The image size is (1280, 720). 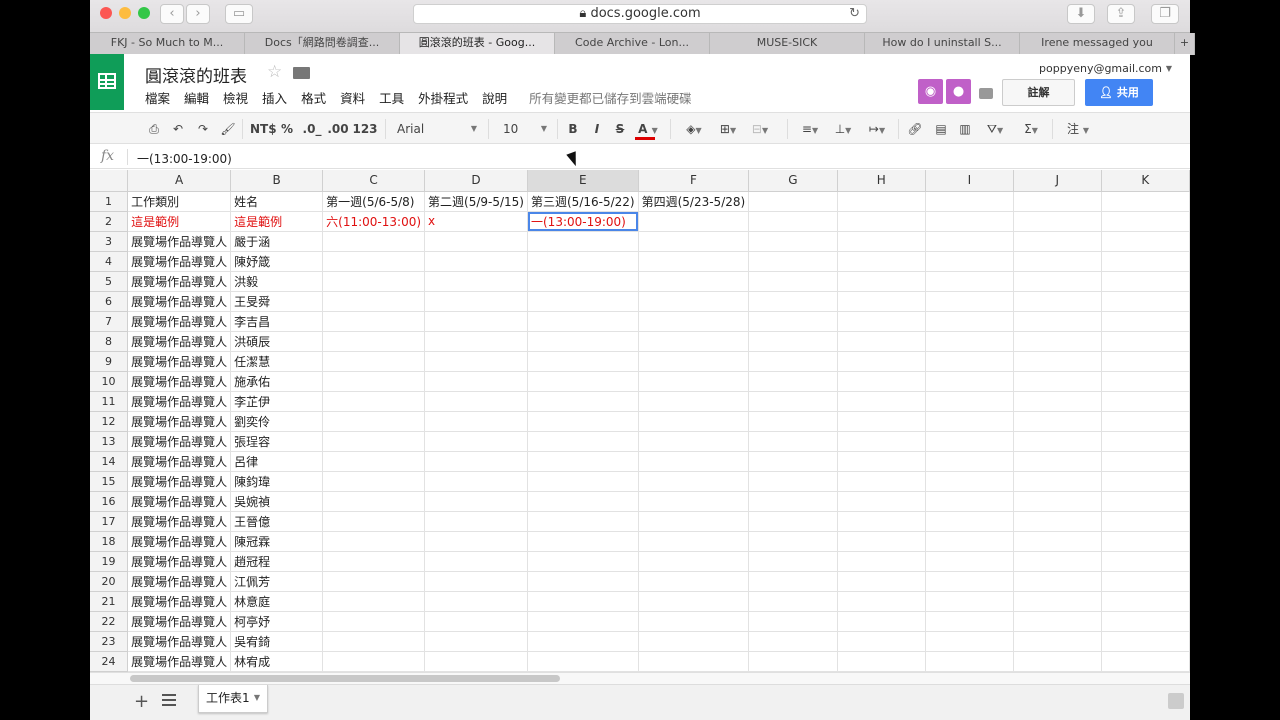 I want to click on grid-cell: 任潔慧, so click(x=277, y=361).